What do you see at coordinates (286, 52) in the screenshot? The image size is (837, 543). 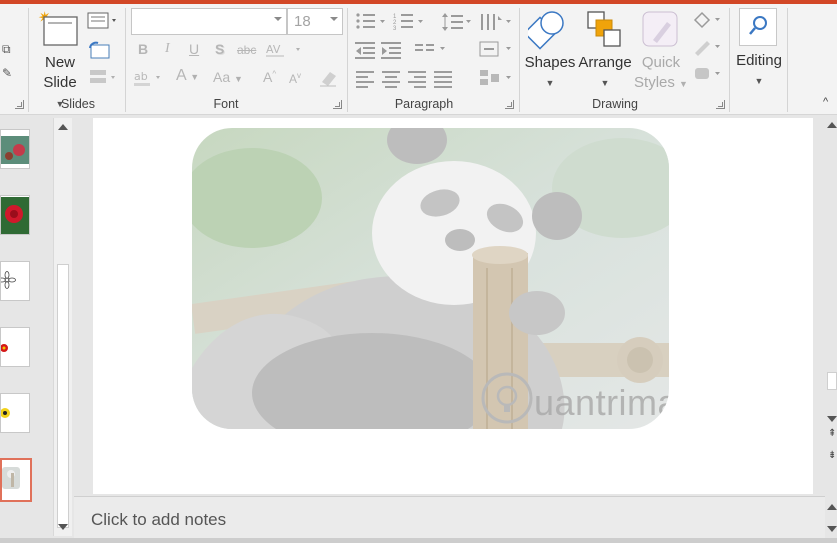 I see `character-spacing-icon: AV` at bounding box center [286, 52].